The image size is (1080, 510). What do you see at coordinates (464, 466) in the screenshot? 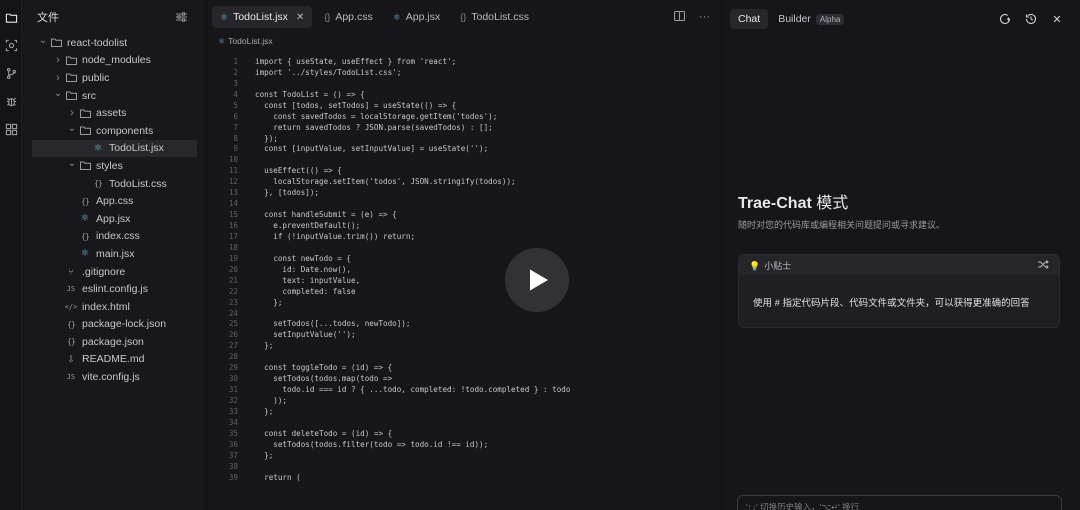
I see `code-line: 38` at bounding box center [464, 466].